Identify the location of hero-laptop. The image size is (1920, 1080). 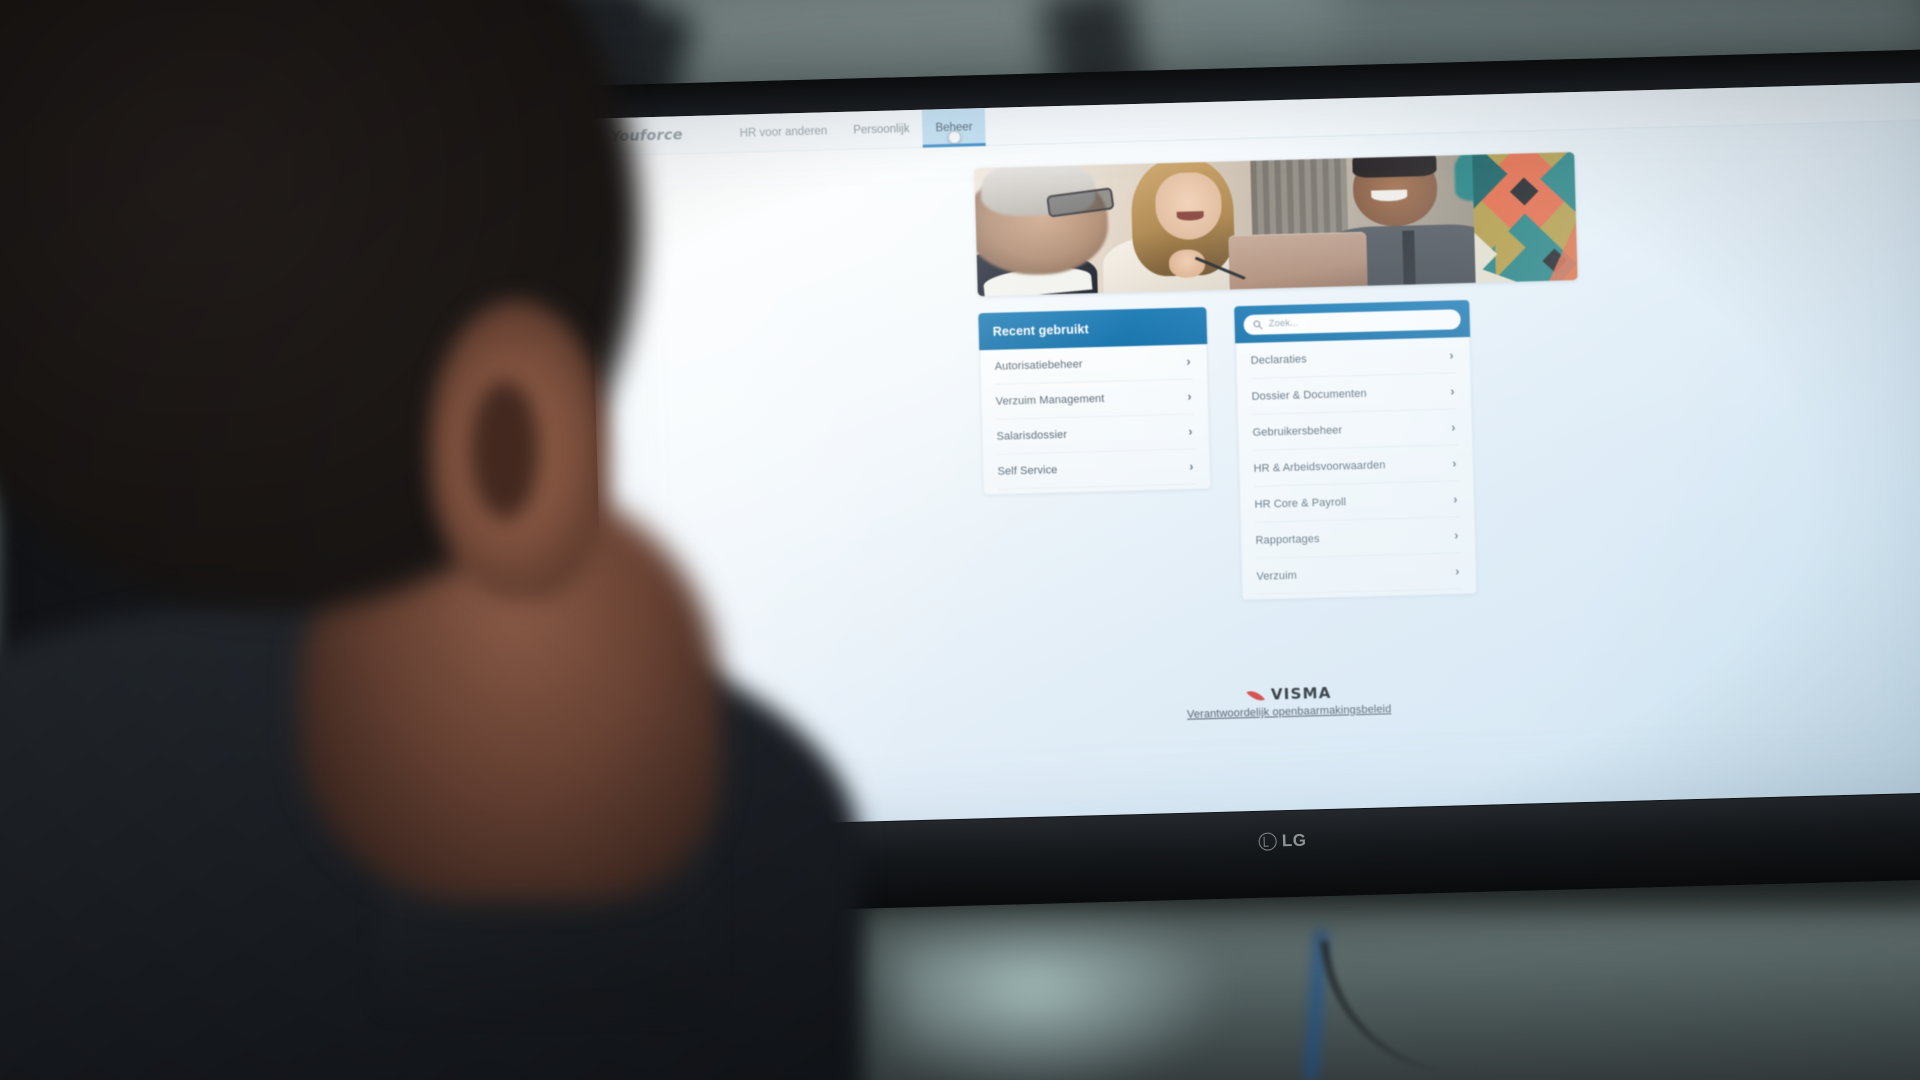
(1298, 264).